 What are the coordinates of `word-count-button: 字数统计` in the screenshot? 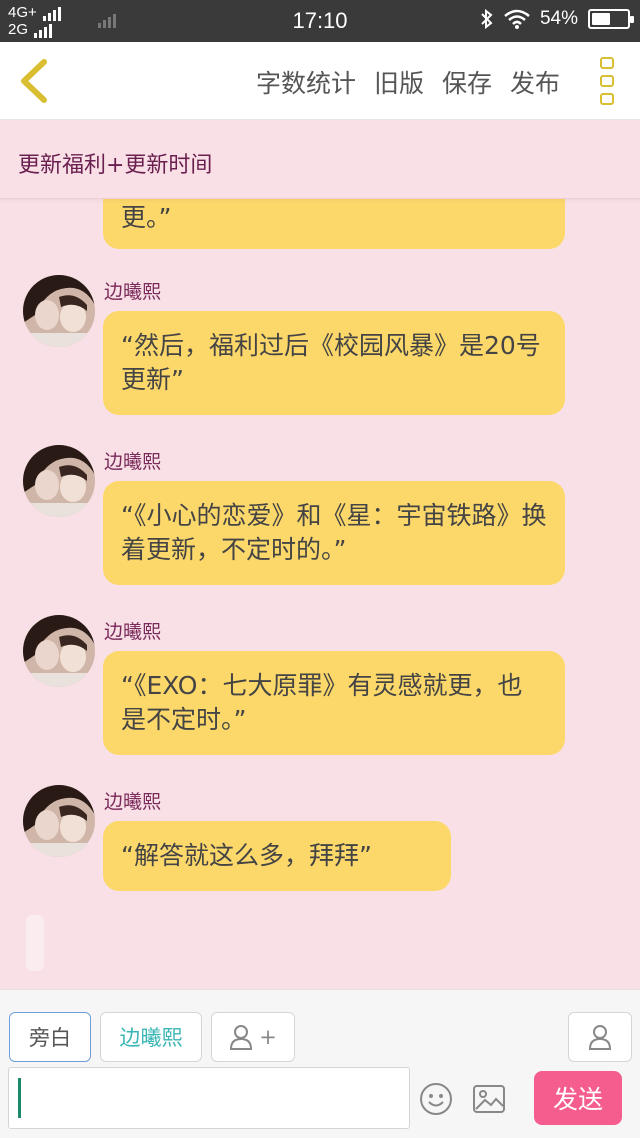 It's located at (306, 82).